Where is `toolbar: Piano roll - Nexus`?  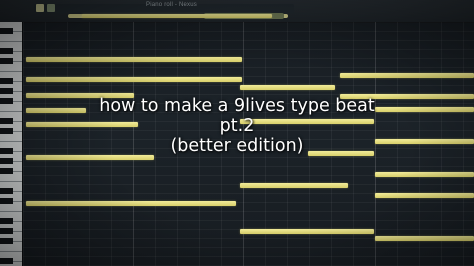
toolbar: Piano roll - Nexus is located at coordinates (237, 11).